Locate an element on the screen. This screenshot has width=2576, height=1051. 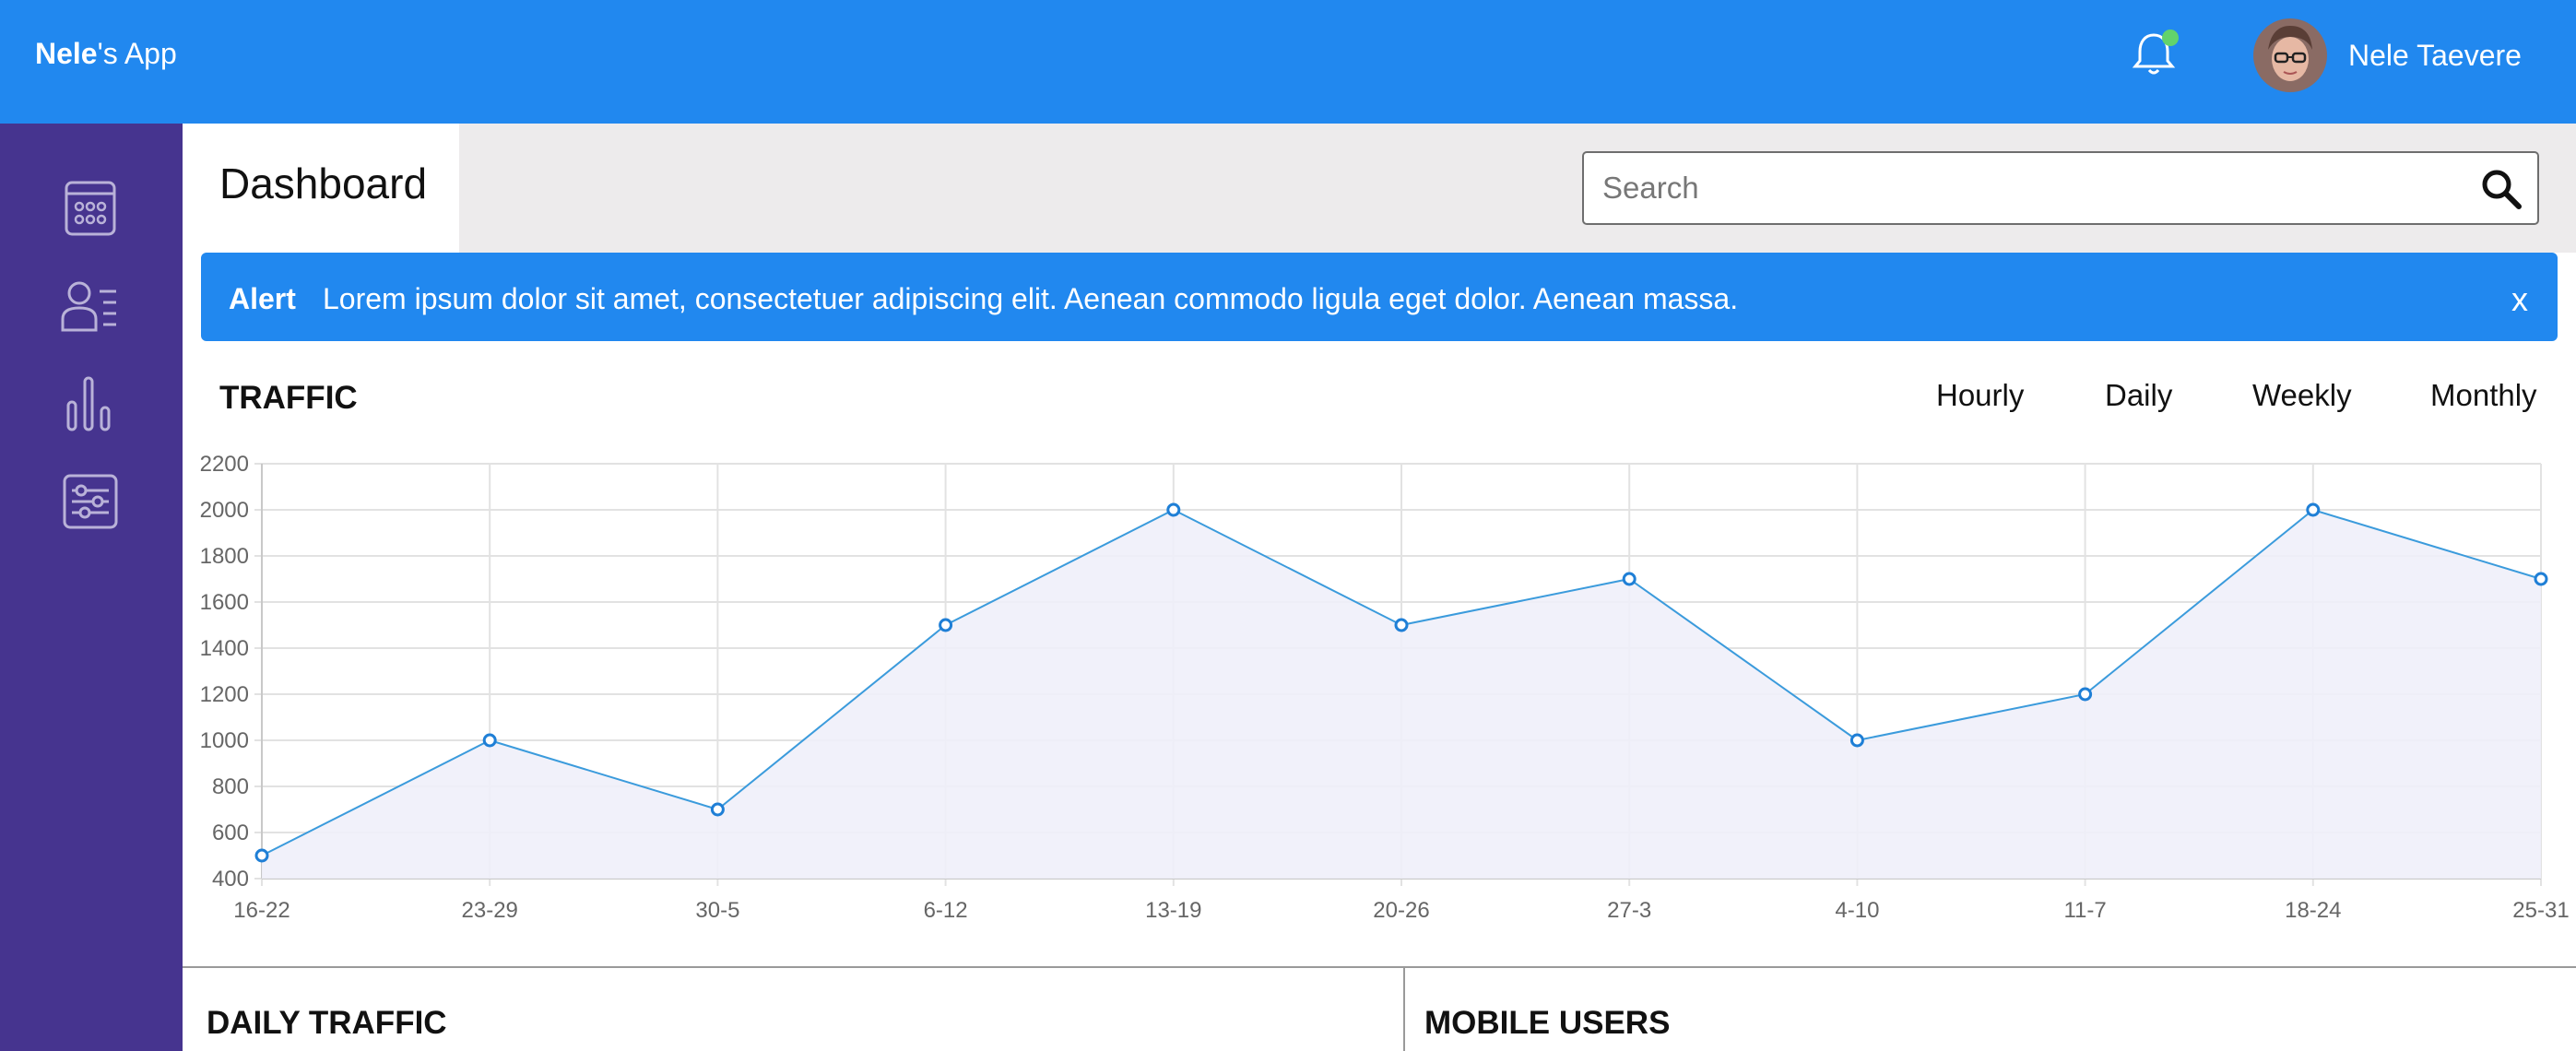
column-divider is located at coordinates (1404, 1008).